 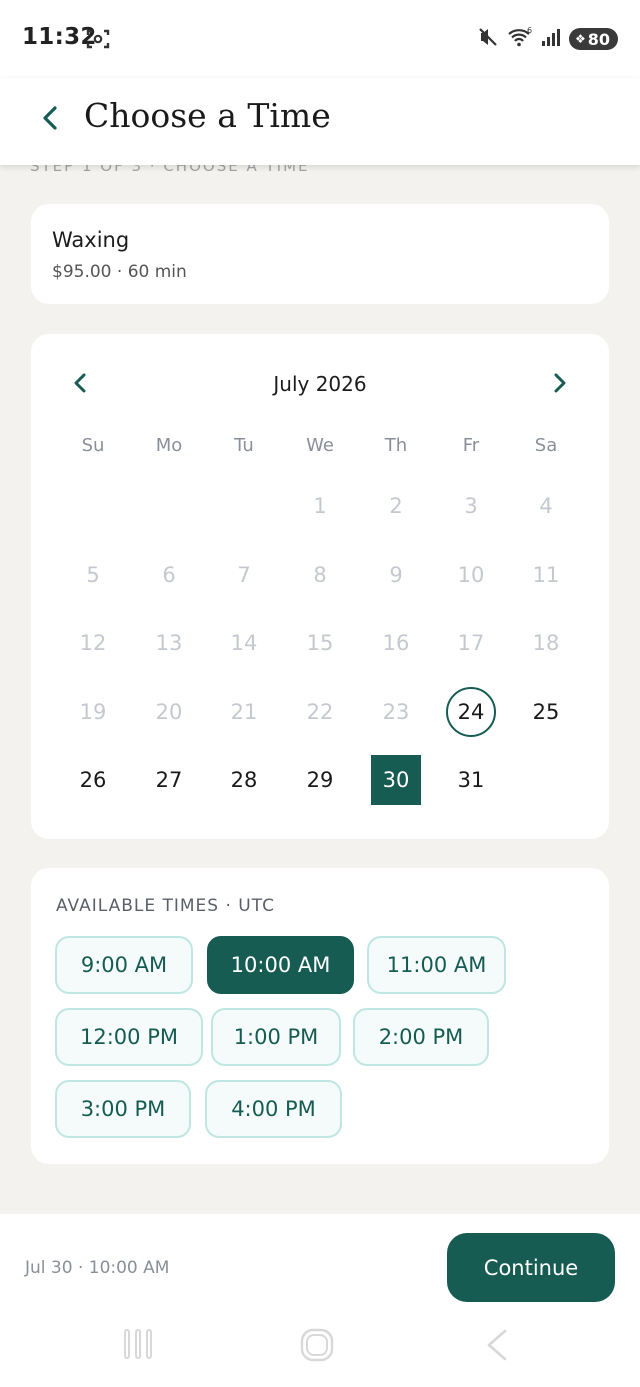 What do you see at coordinates (471, 575) in the screenshot?
I see `calendar-day: 10` at bounding box center [471, 575].